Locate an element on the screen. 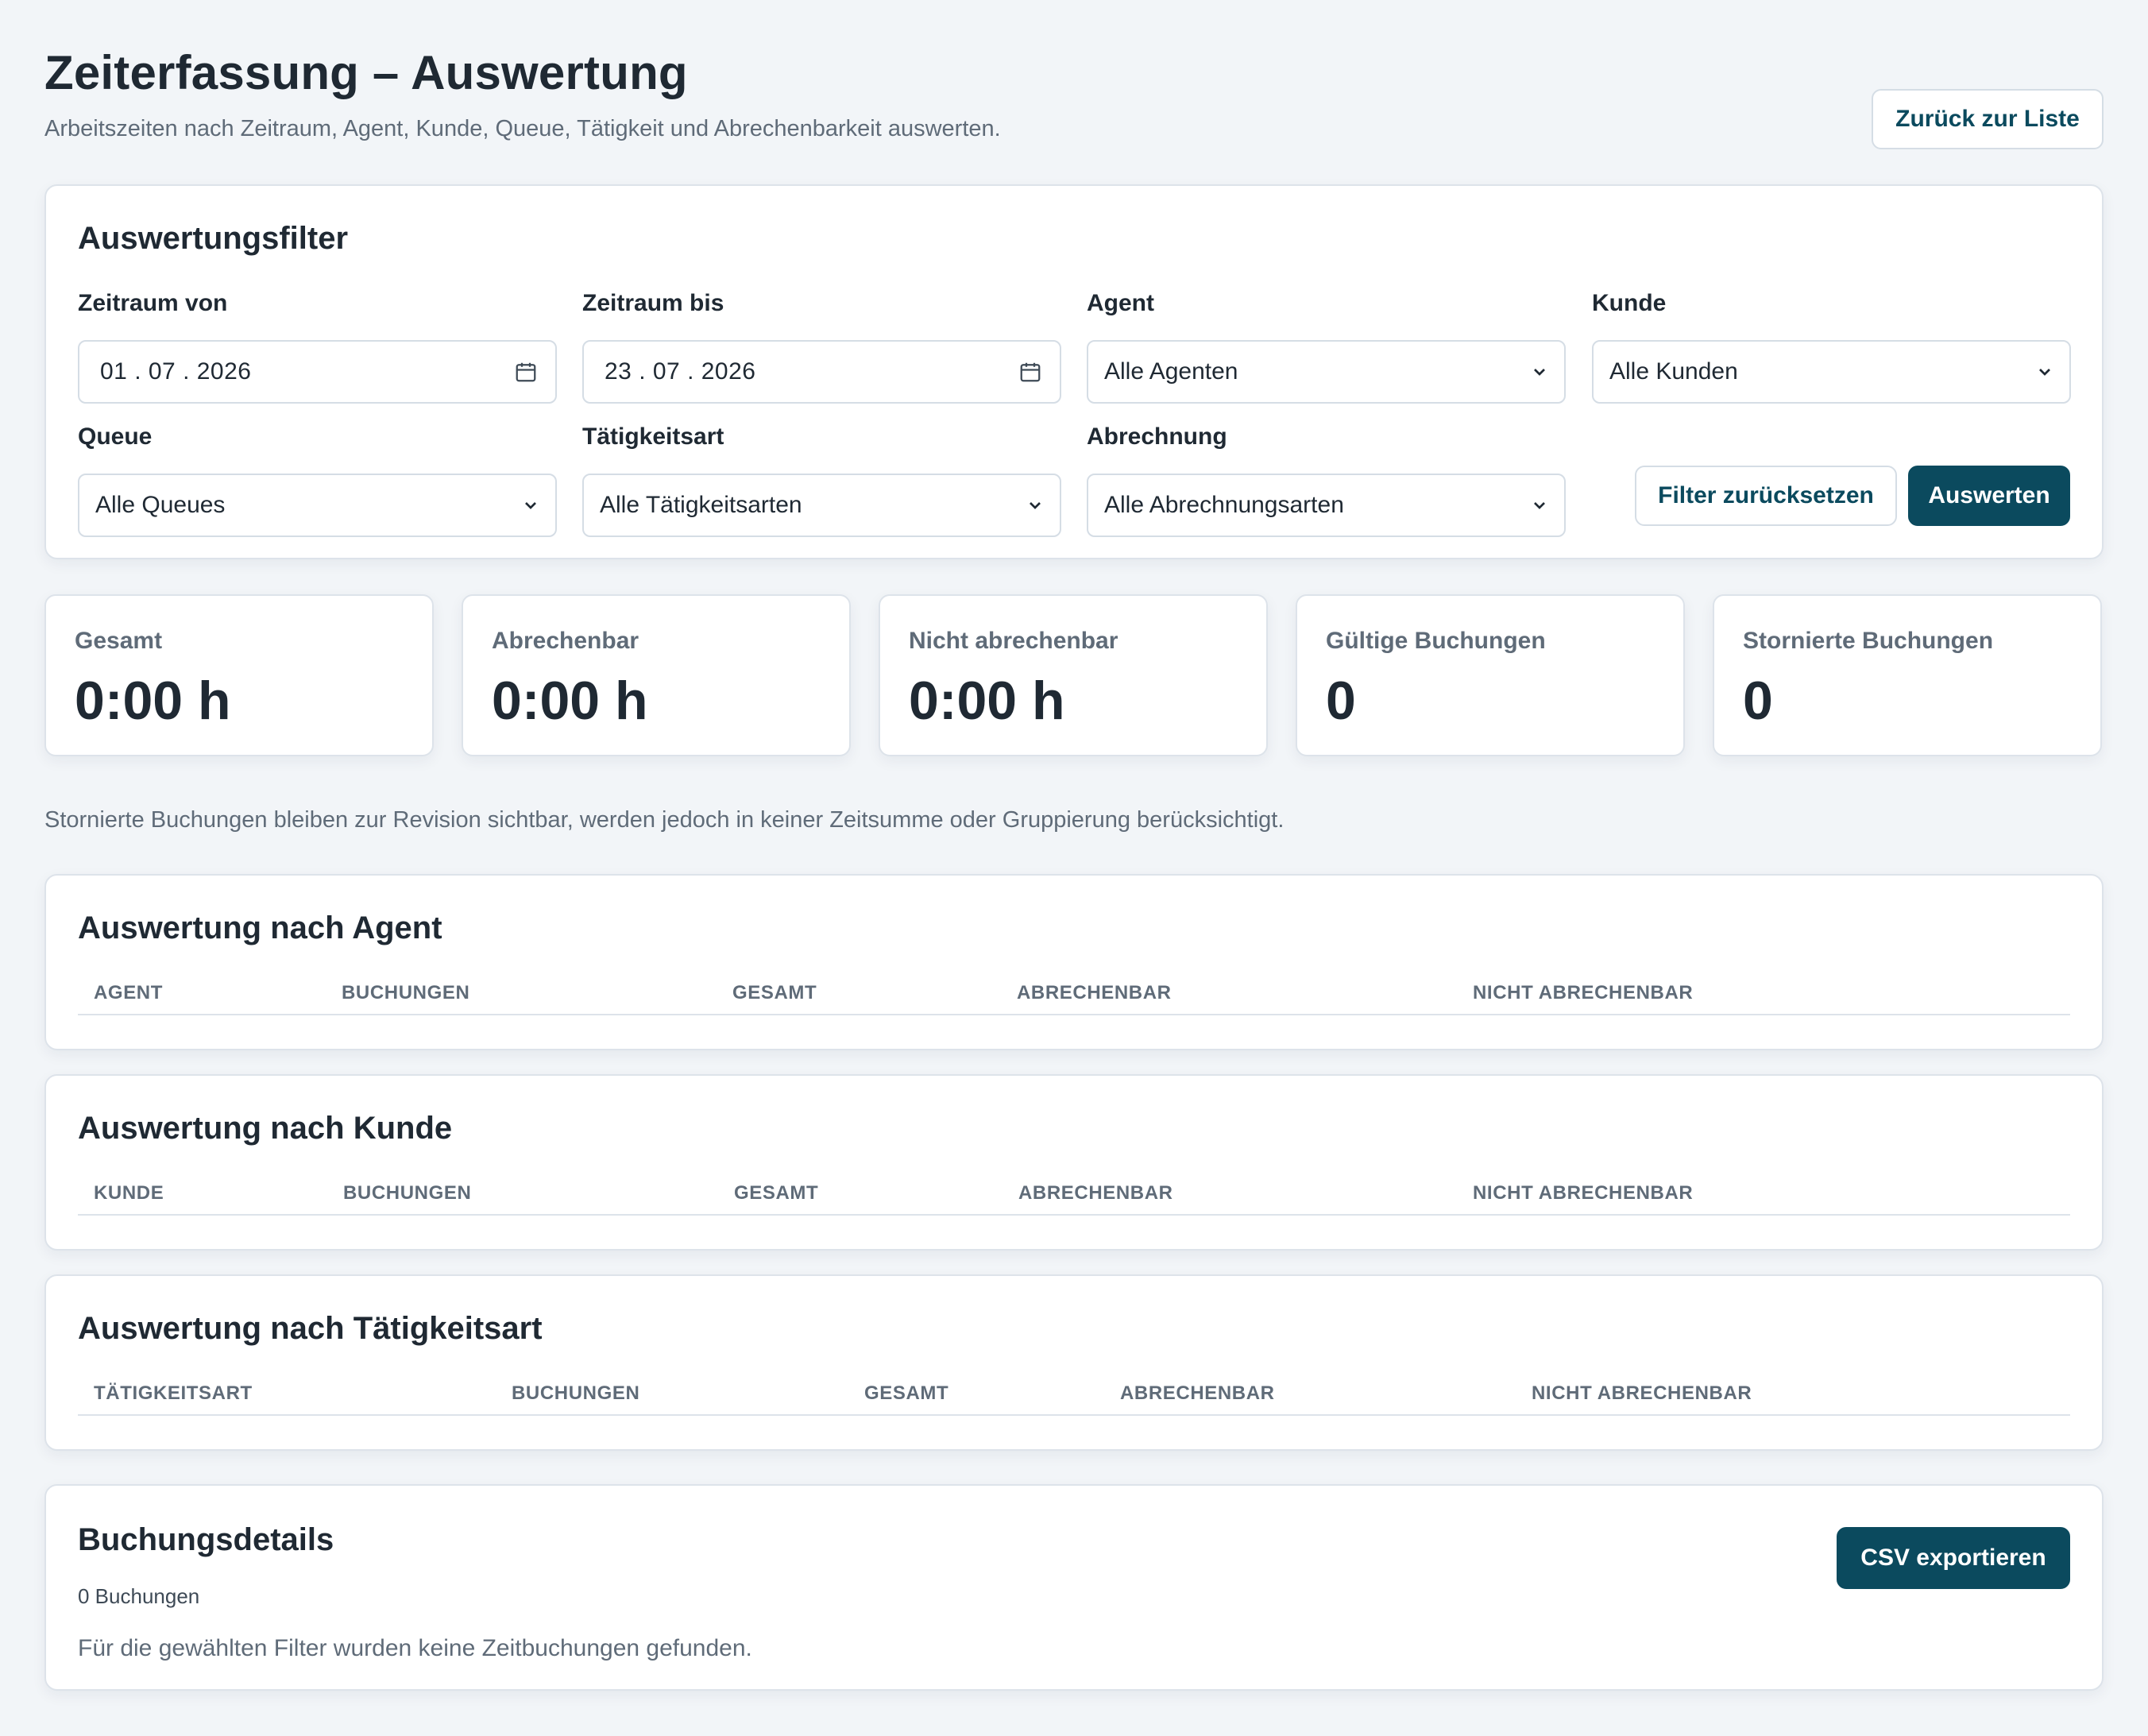  column-header: KUNDE is located at coordinates (129, 1193).